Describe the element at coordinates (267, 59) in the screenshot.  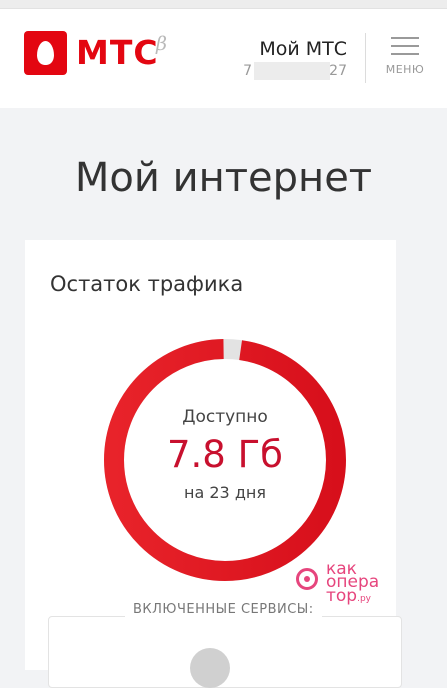
I see `account-block: Мой МТС 7 27` at that location.